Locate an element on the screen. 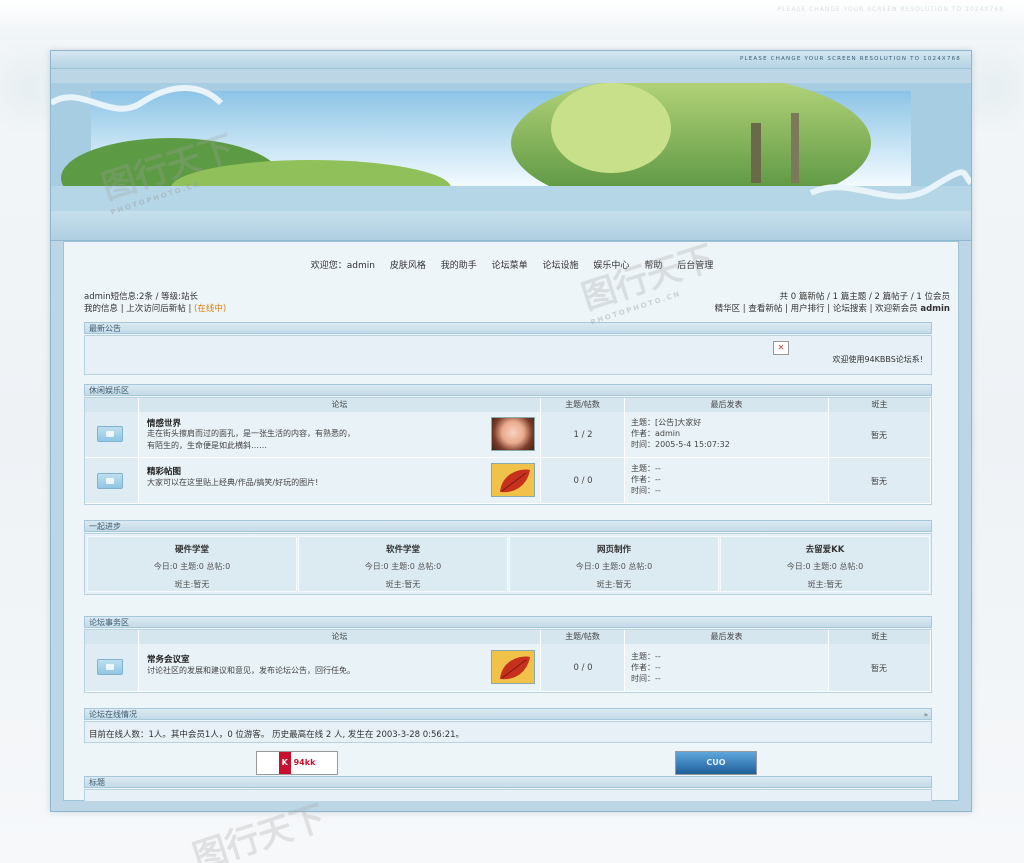 The height and width of the screenshot is (863, 1024). announcement-text: 欢迎使用94KBBS论坛系! is located at coordinates (877, 359).